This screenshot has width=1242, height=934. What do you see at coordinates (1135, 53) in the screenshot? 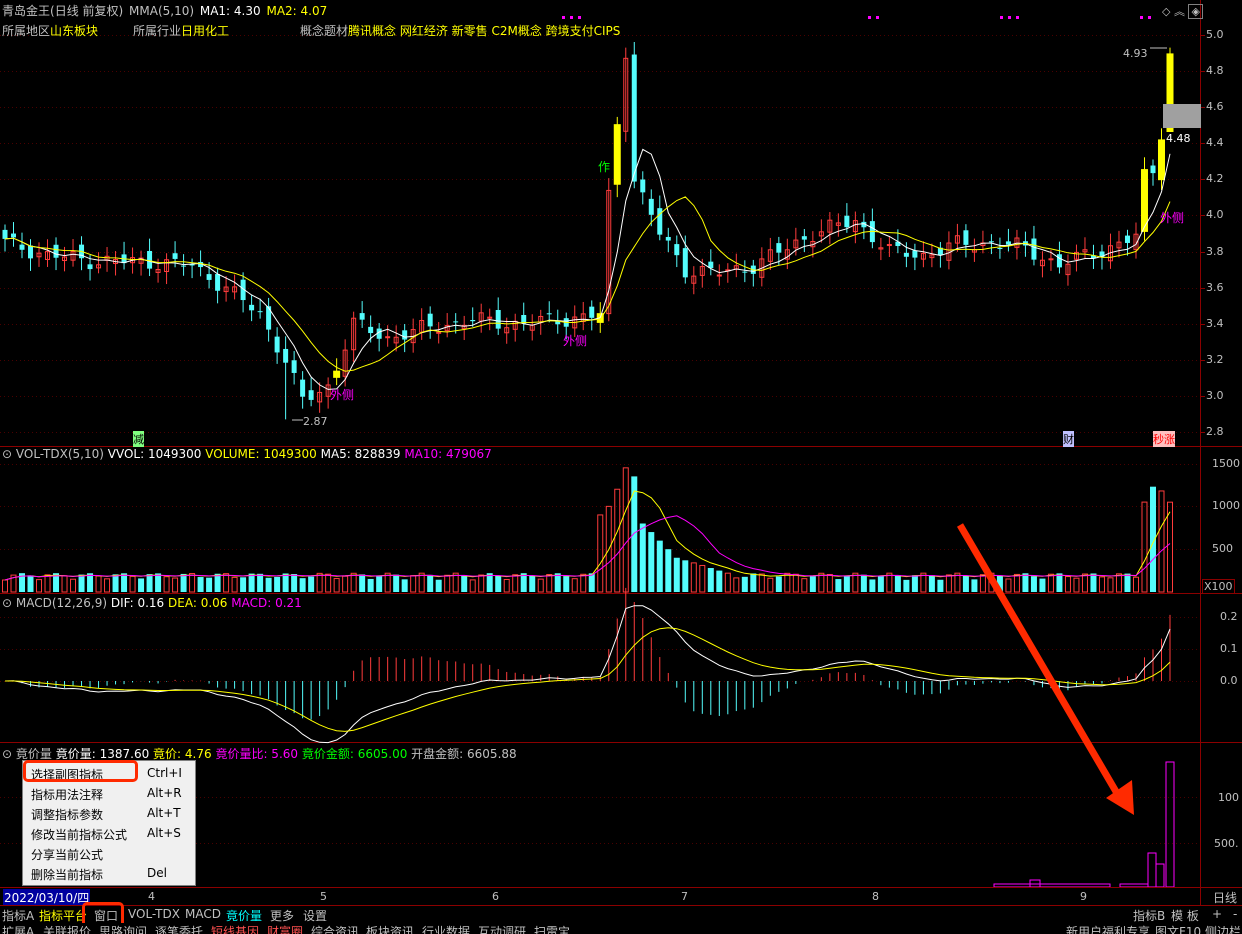
I see `high-price-label: 4.93` at bounding box center [1135, 53].